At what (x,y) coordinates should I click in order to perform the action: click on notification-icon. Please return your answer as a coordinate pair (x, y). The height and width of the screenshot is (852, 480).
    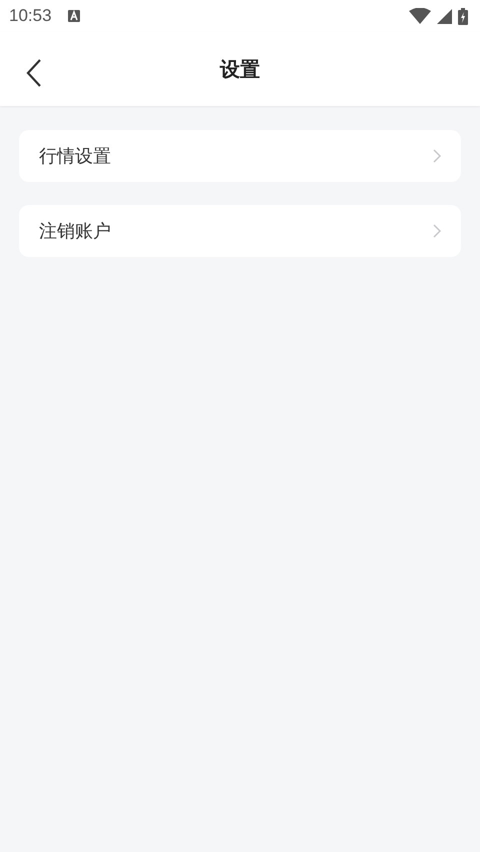
    Looking at the image, I should click on (74, 16).